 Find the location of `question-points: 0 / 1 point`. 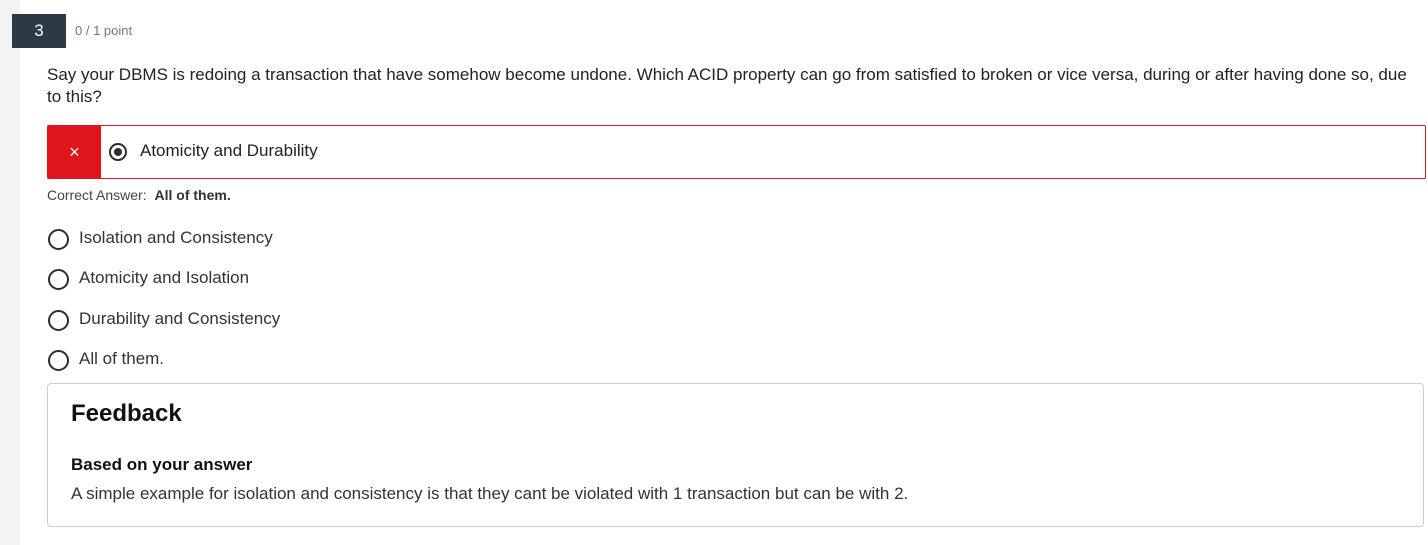

question-points: 0 / 1 point is located at coordinates (104, 30).